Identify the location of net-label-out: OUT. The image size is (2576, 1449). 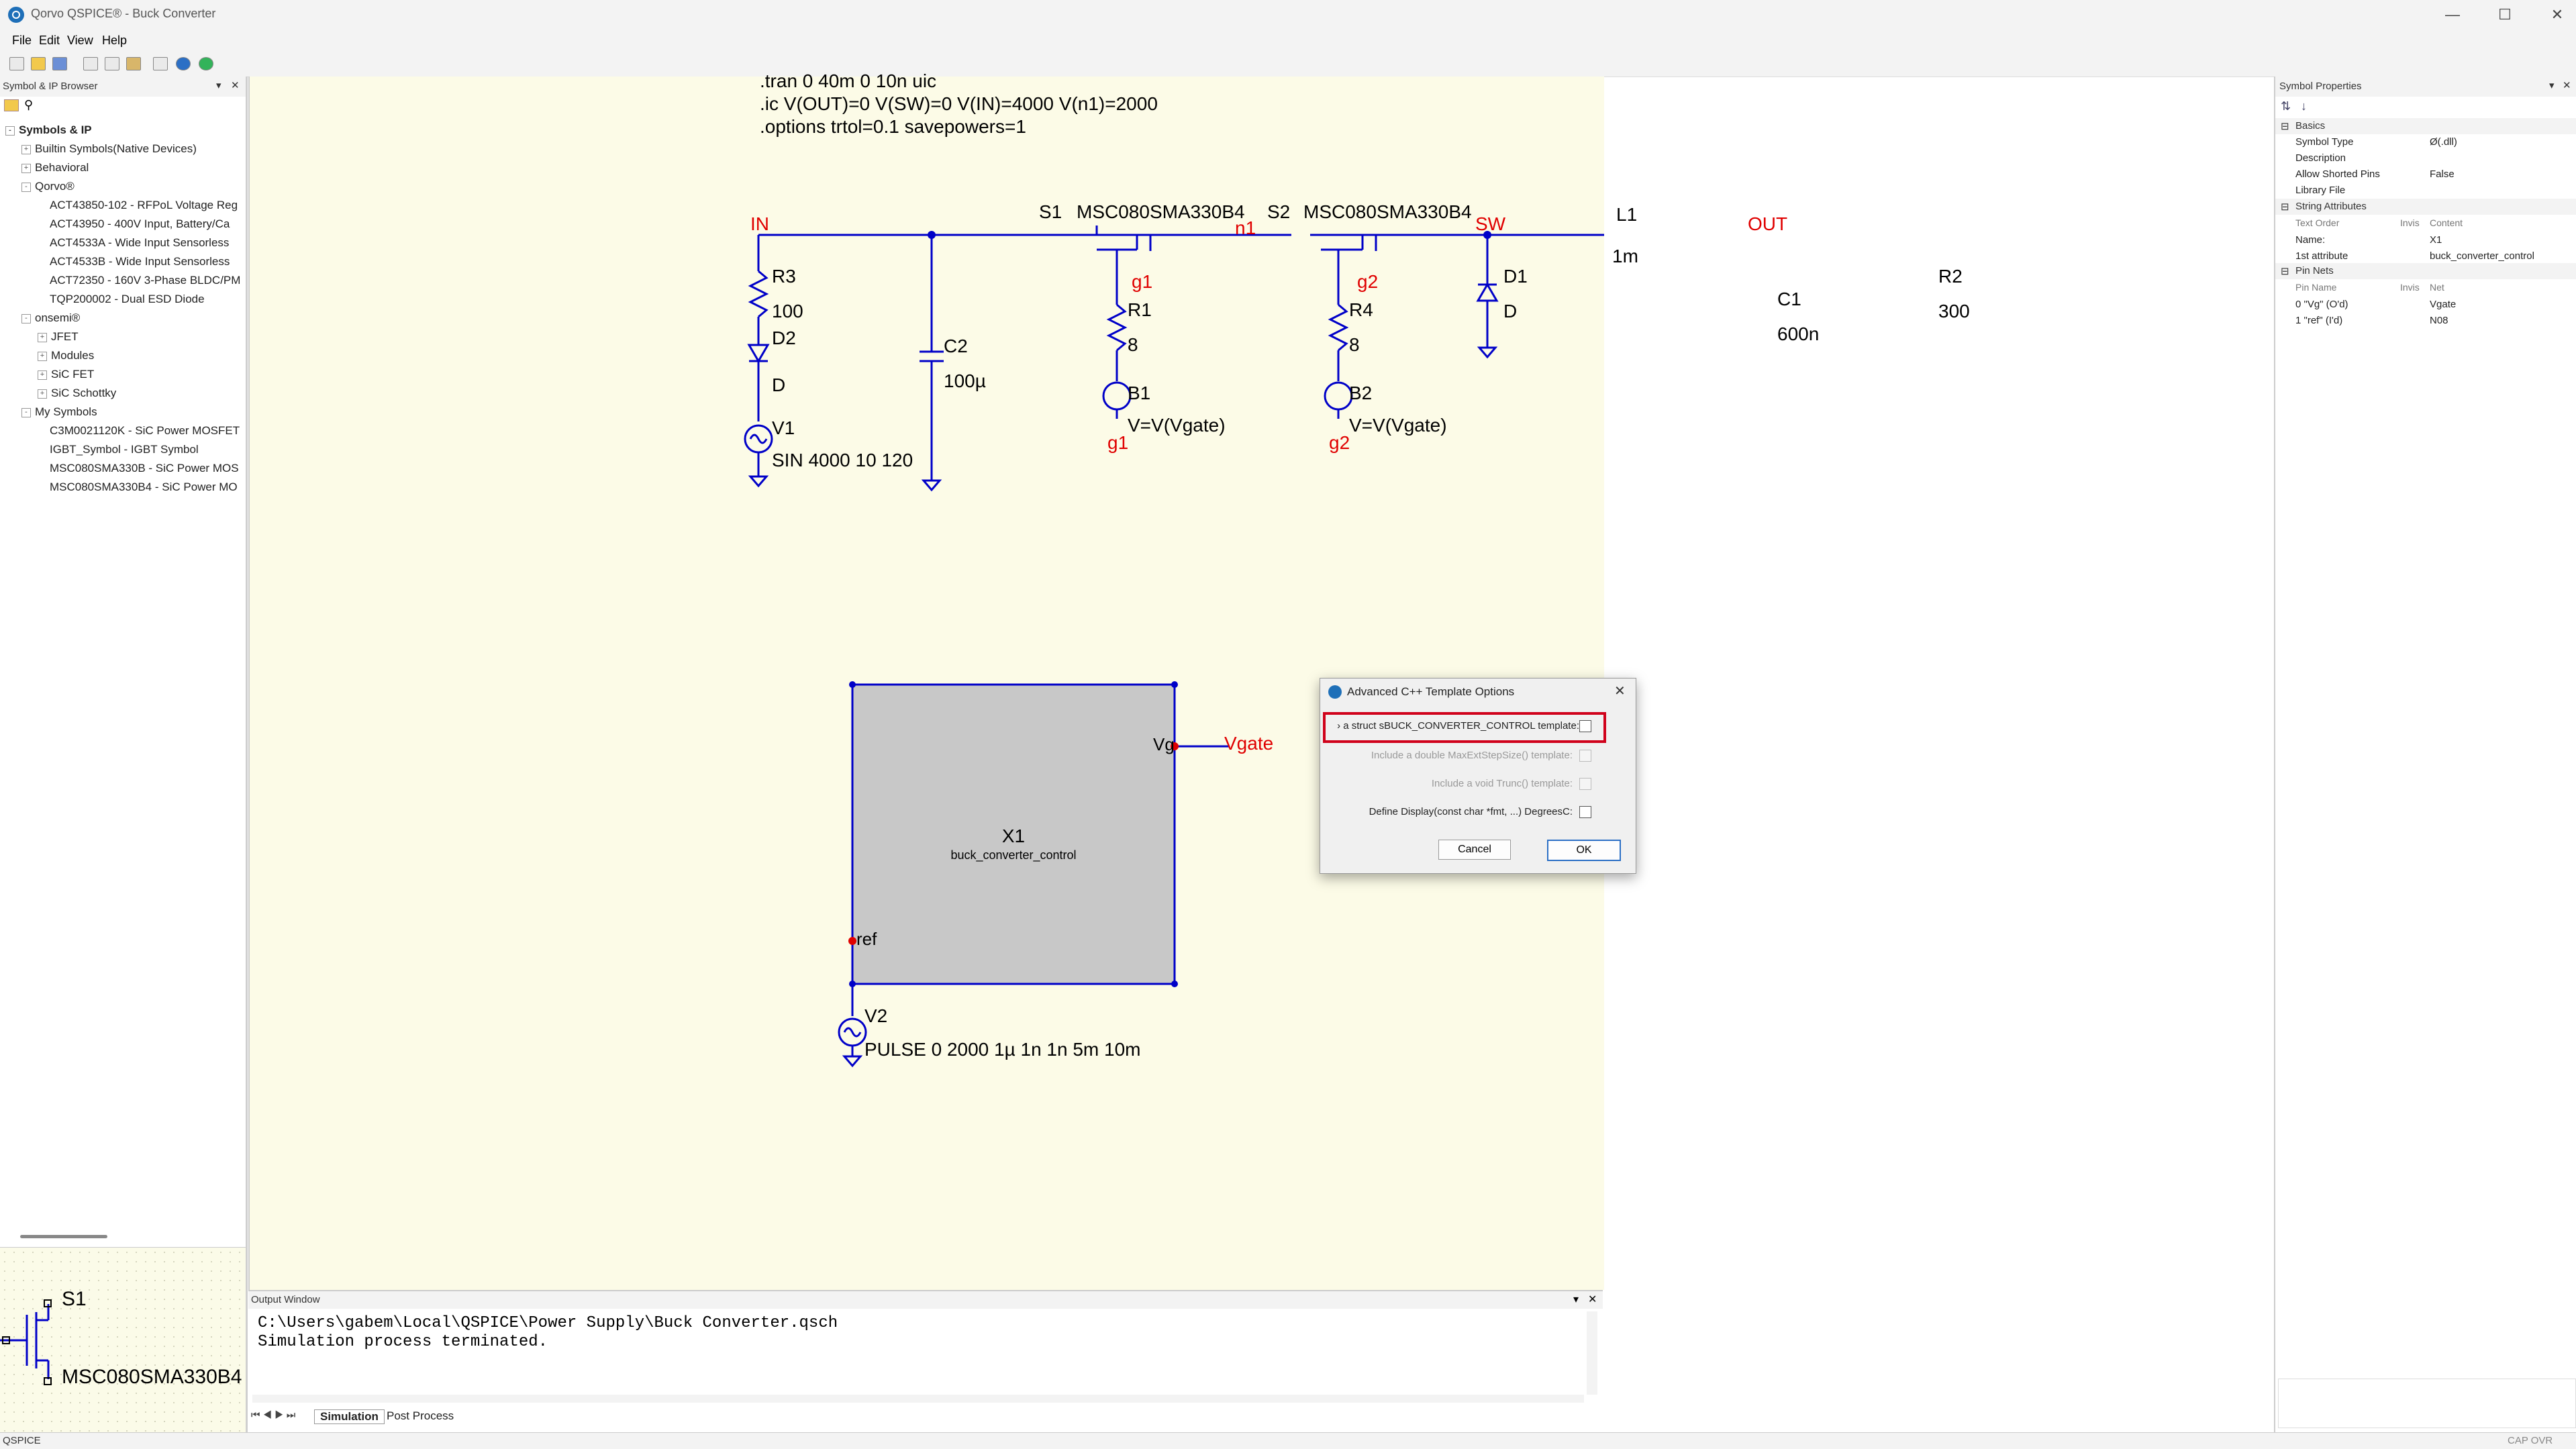
(1767, 224).